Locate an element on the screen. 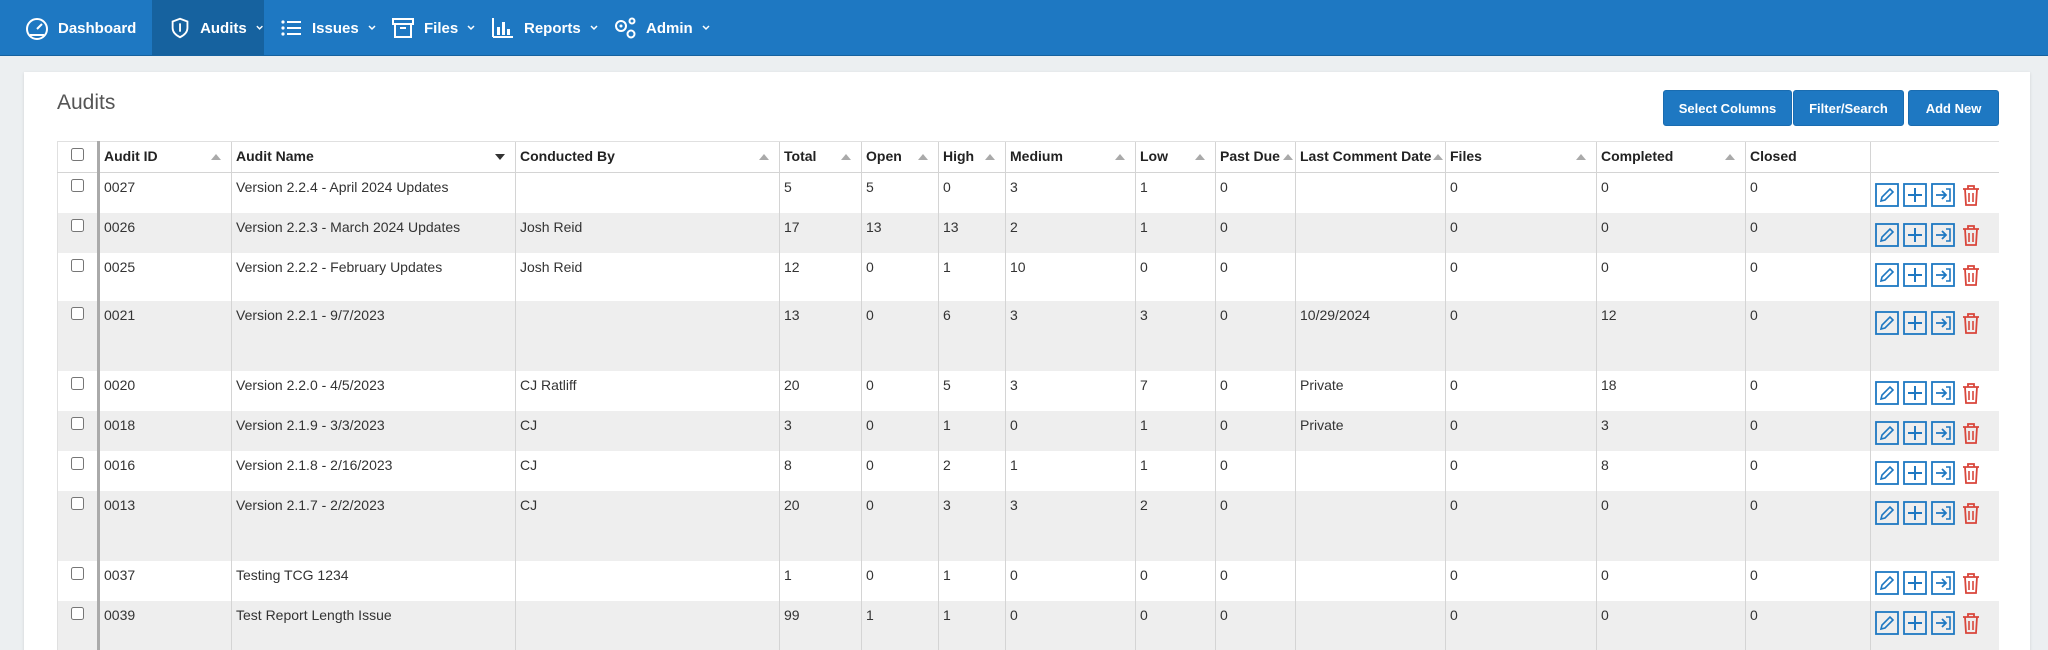 This screenshot has width=2048, height=650. select-all-cell is located at coordinates (78, 157).